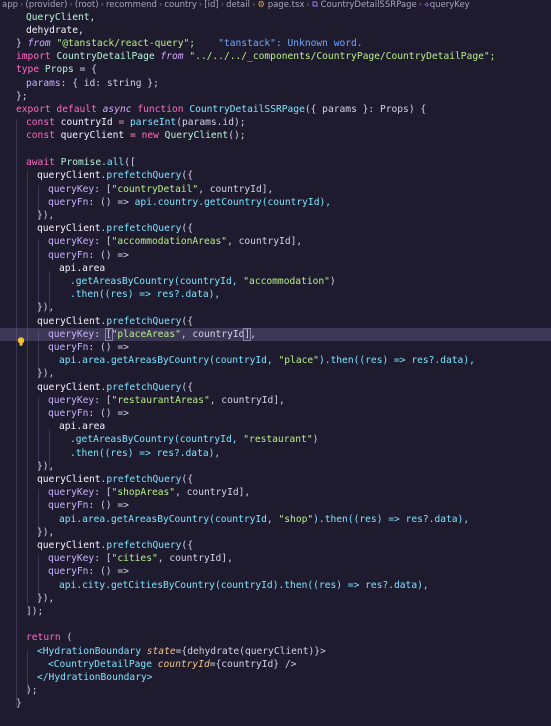 The height and width of the screenshot is (726, 551). What do you see at coordinates (150, 135) in the screenshot?
I see `code-token: new` at bounding box center [150, 135].